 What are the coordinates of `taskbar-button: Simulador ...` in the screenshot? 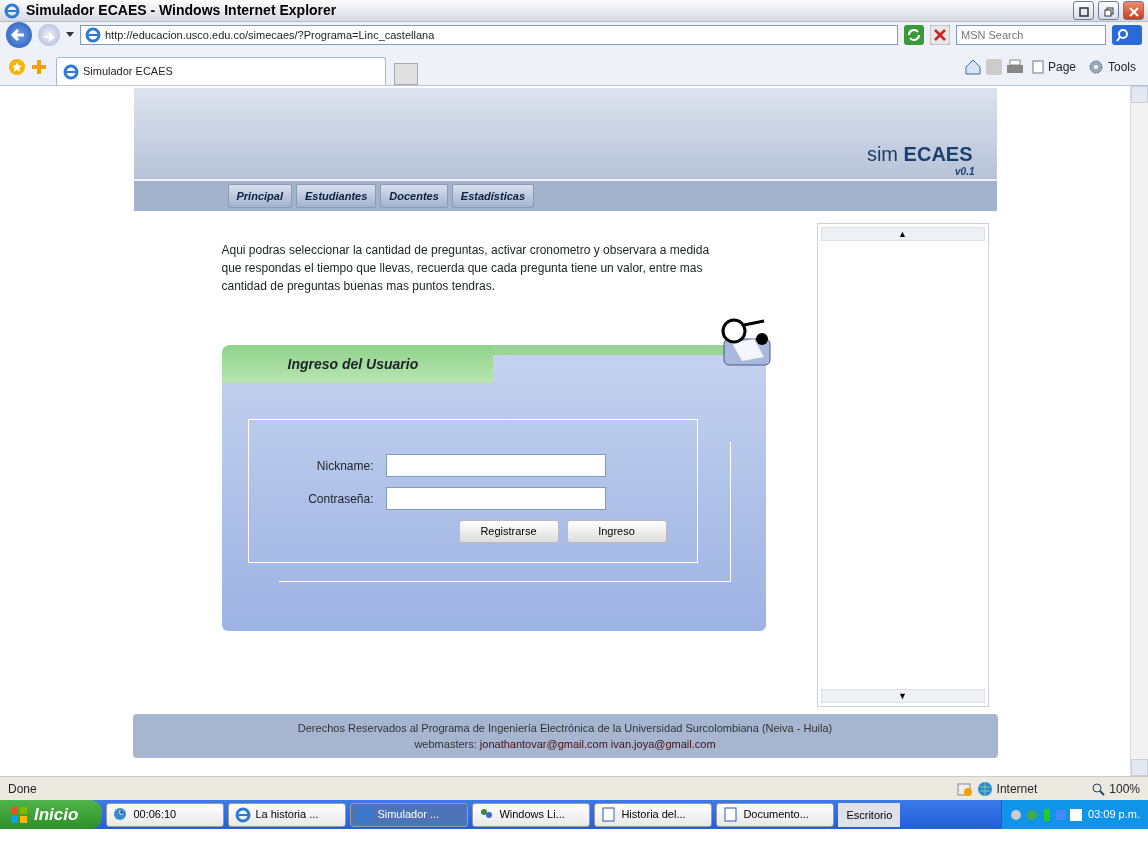 It's located at (409, 814).